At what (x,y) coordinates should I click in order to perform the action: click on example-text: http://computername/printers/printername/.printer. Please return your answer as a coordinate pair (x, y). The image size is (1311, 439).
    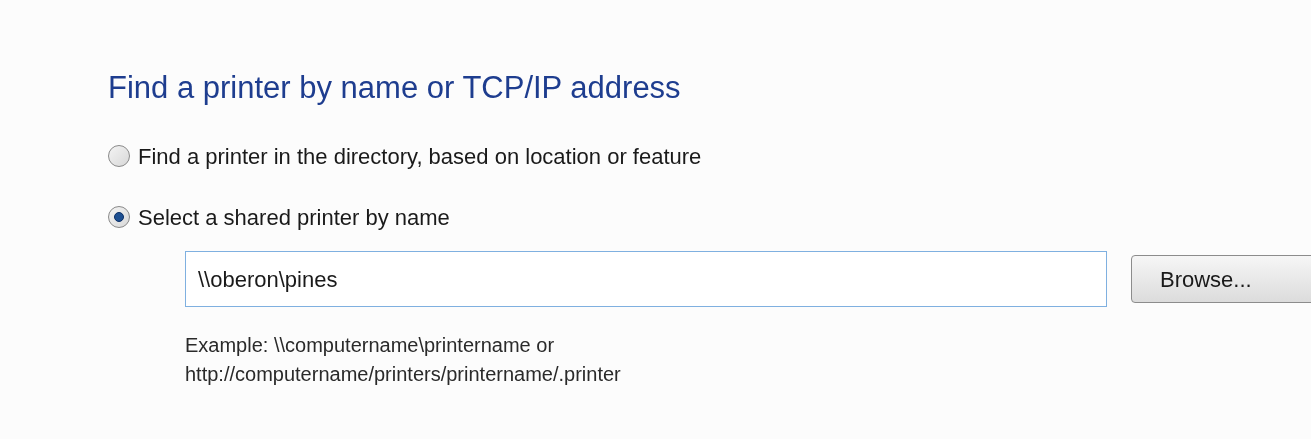
    Looking at the image, I should click on (403, 374).